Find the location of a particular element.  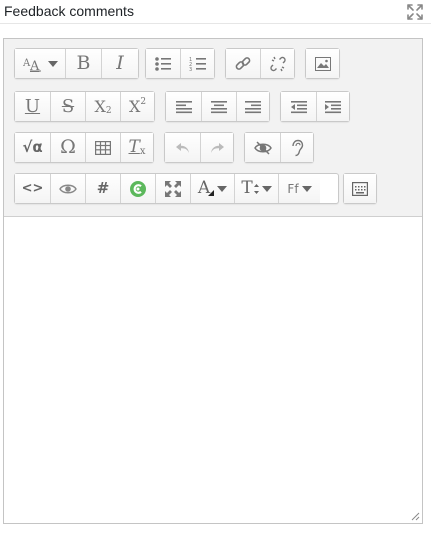

strikethrough-button: S is located at coordinates (67, 106).